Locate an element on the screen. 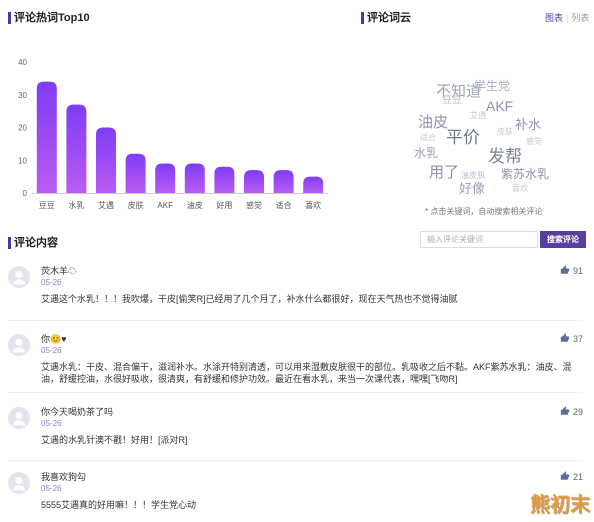 The height and width of the screenshot is (522, 594). like-count: 21 is located at coordinates (577, 477).